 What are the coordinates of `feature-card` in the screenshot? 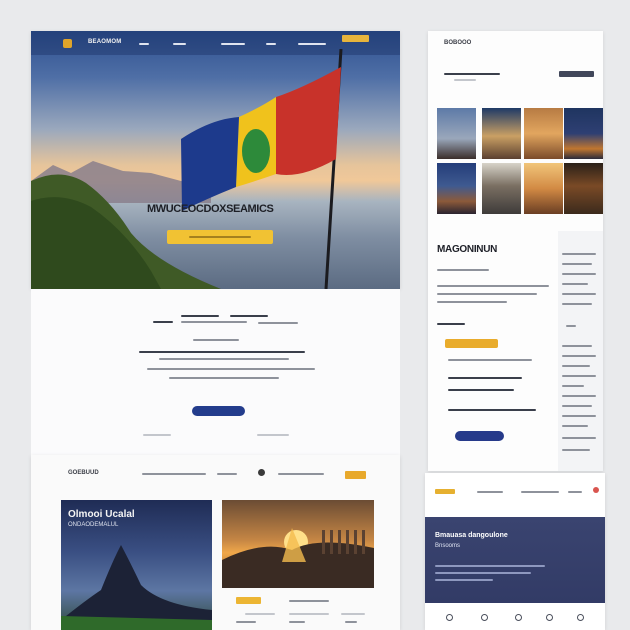 It's located at (298, 544).